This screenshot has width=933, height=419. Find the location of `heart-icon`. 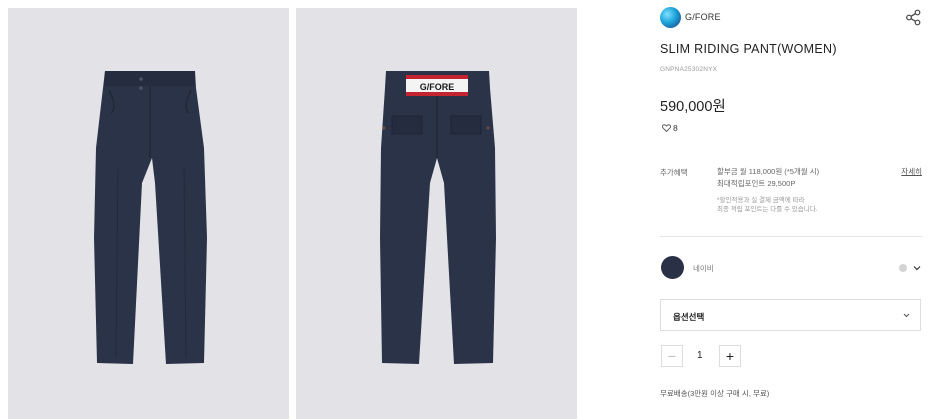

heart-icon is located at coordinates (666, 128).